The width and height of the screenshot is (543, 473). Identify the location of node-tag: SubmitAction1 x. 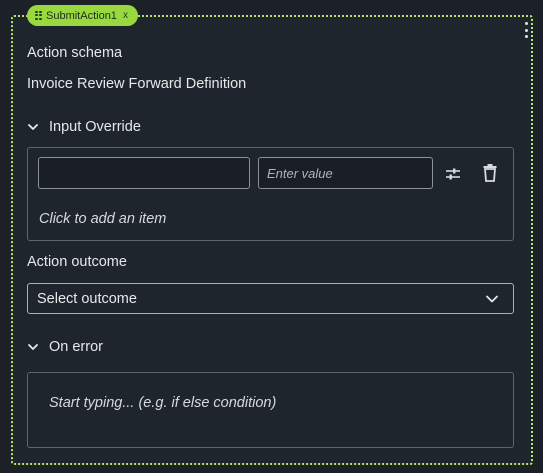
(82, 15).